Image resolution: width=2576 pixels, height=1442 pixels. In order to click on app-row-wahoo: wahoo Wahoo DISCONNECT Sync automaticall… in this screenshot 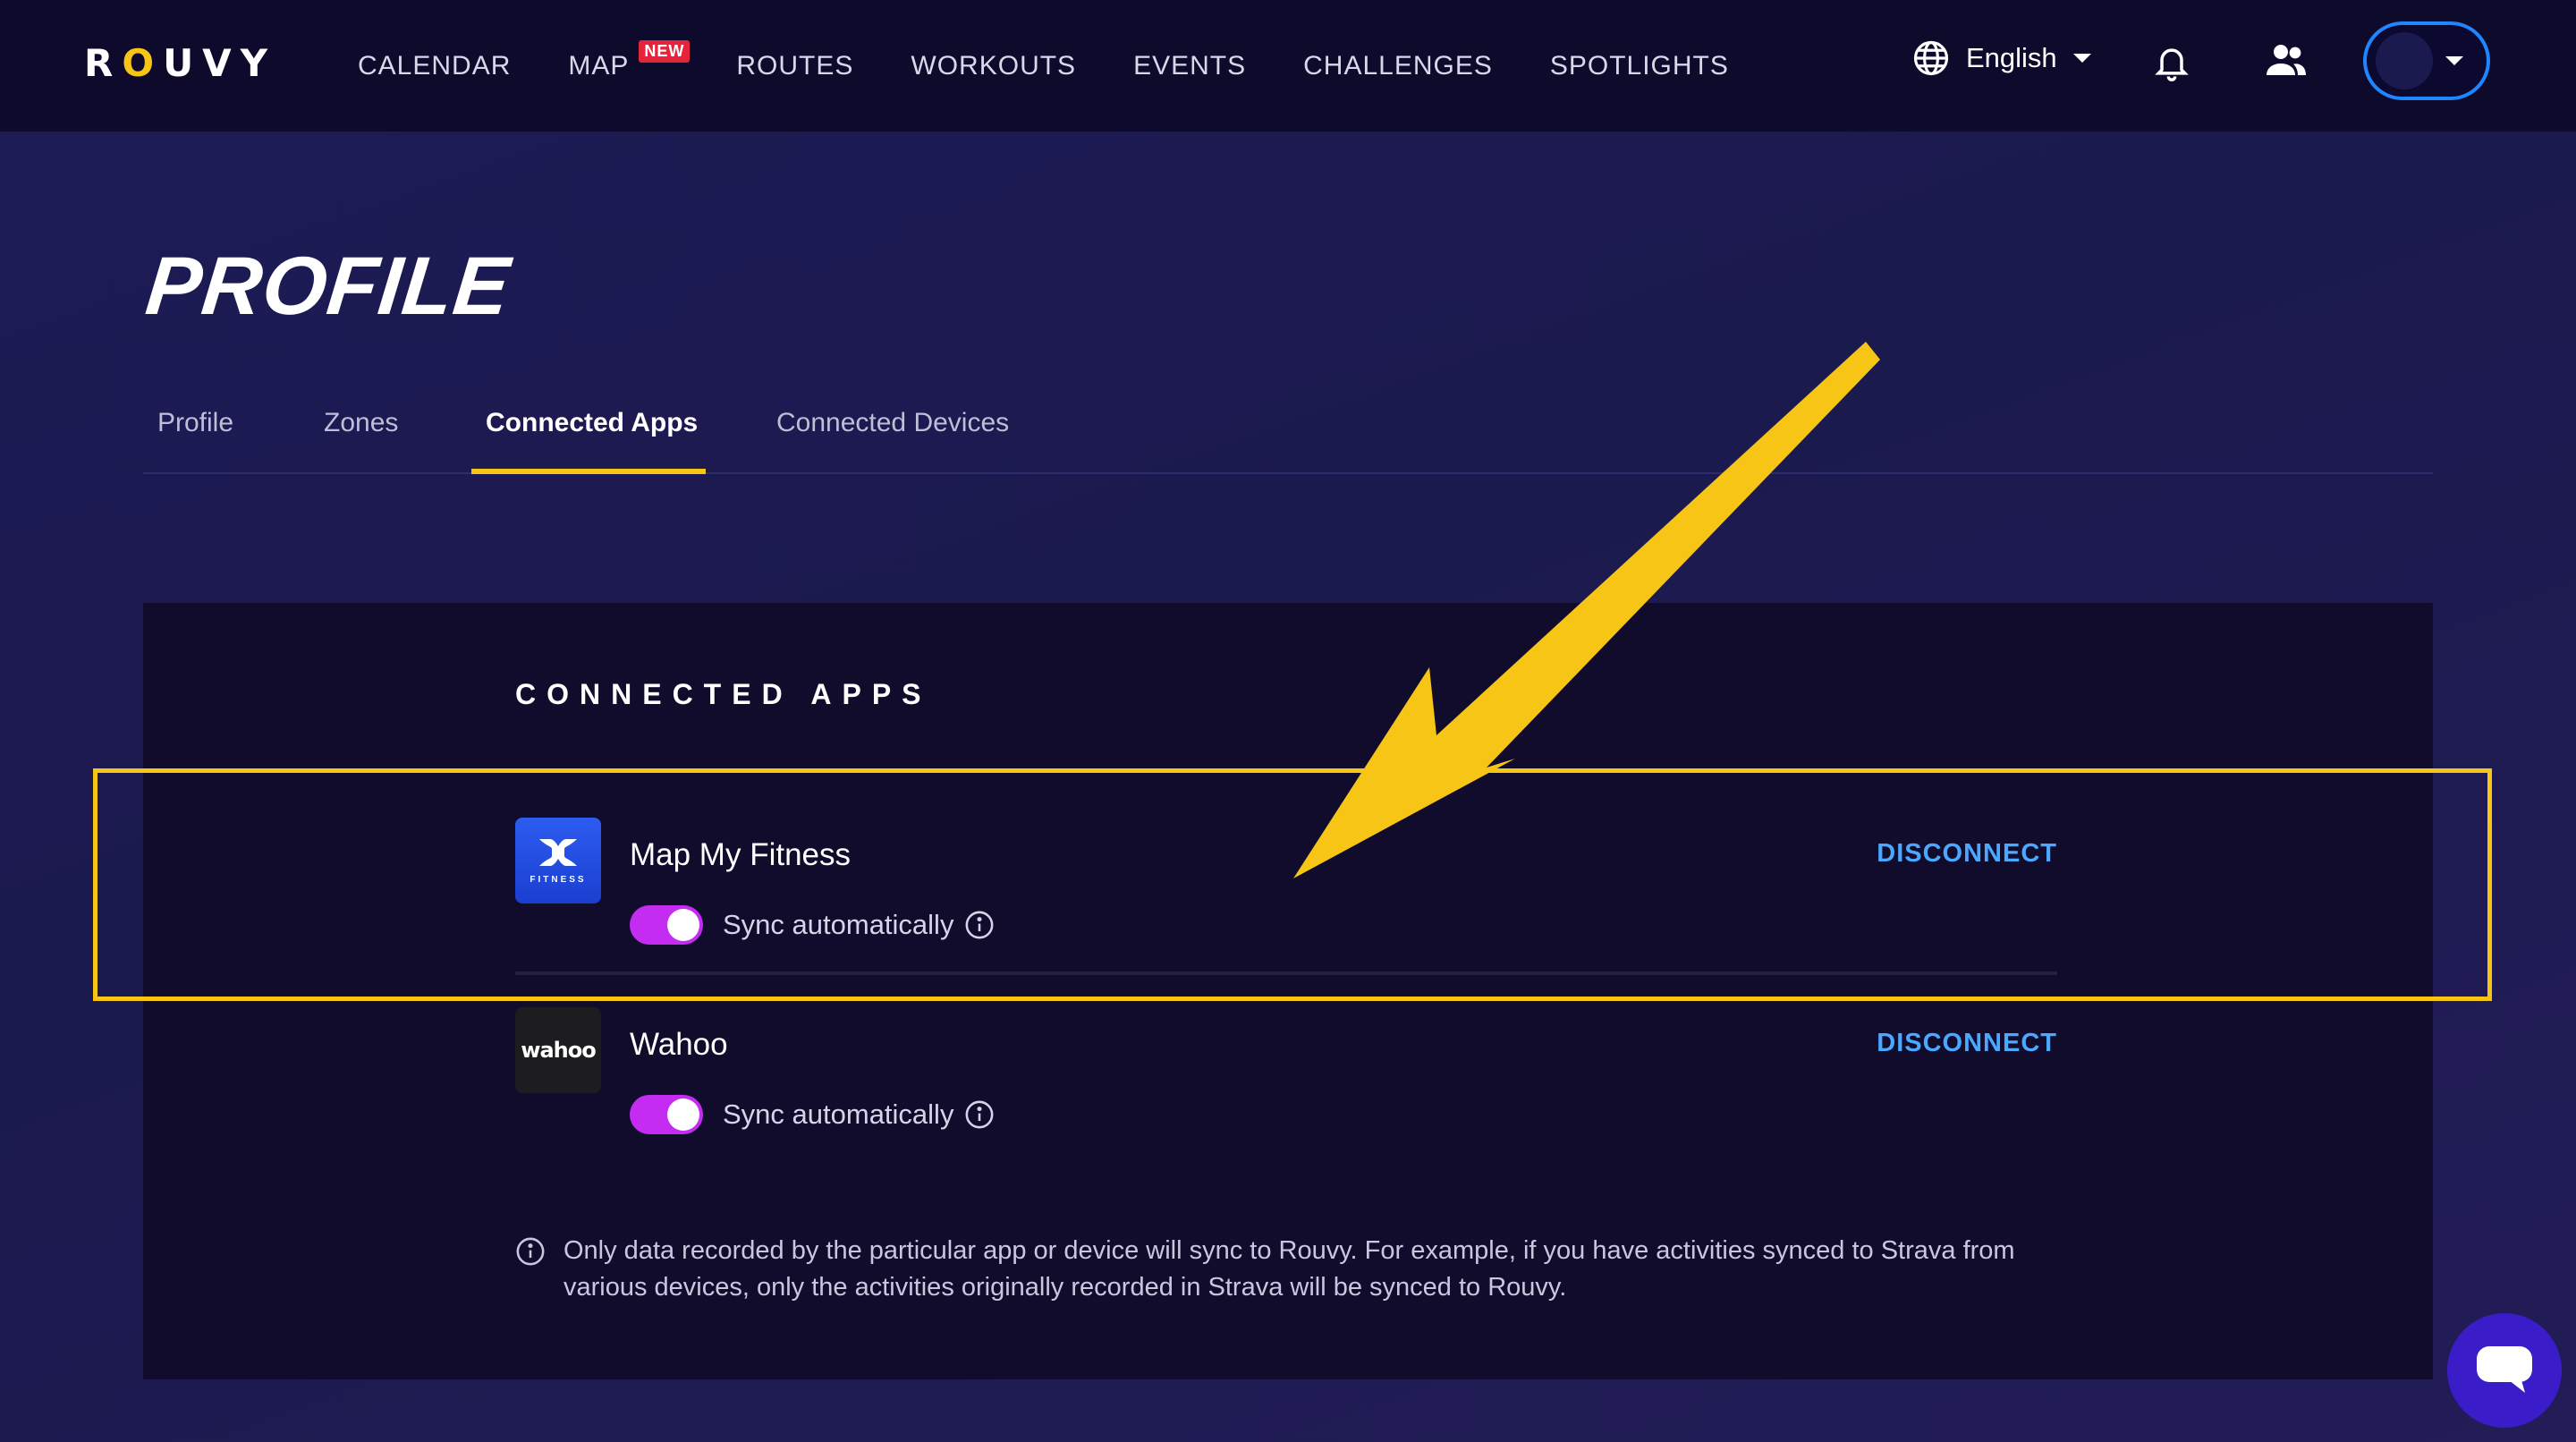, I will do `click(1286, 1092)`.